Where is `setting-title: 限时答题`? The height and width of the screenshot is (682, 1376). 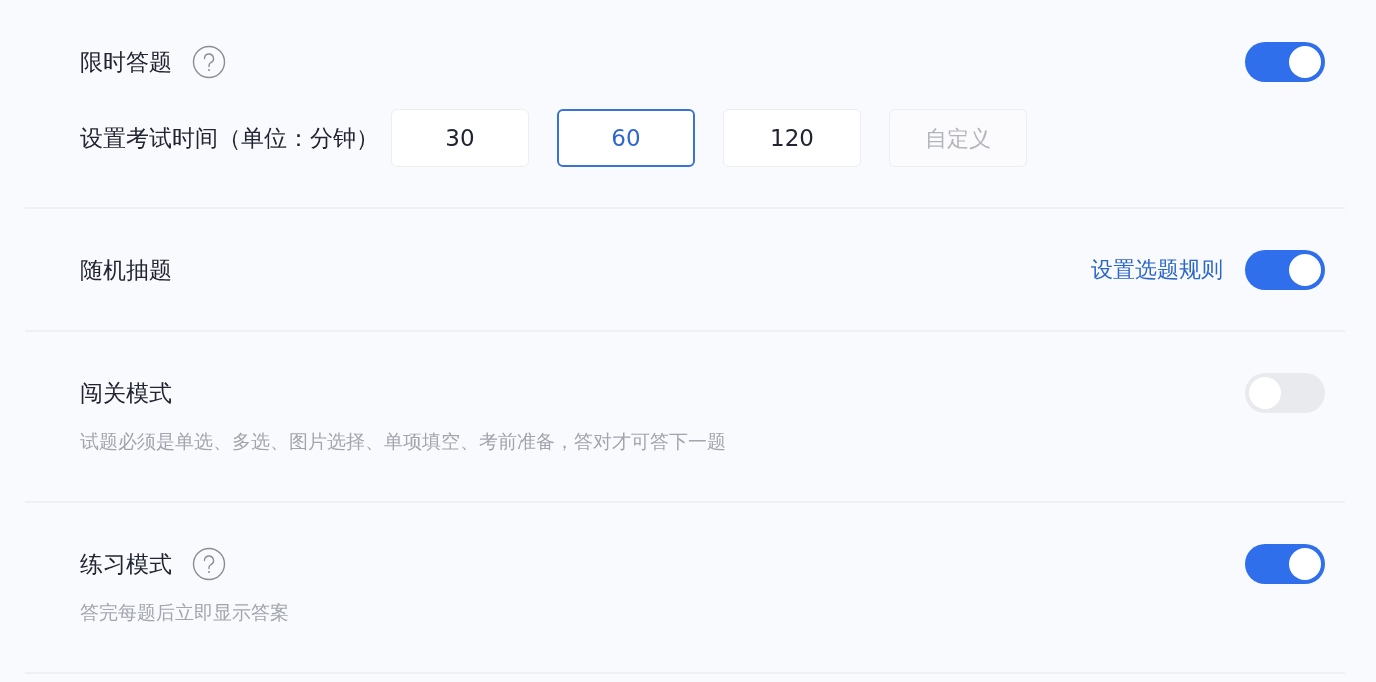 setting-title: 限时答题 is located at coordinates (126, 62).